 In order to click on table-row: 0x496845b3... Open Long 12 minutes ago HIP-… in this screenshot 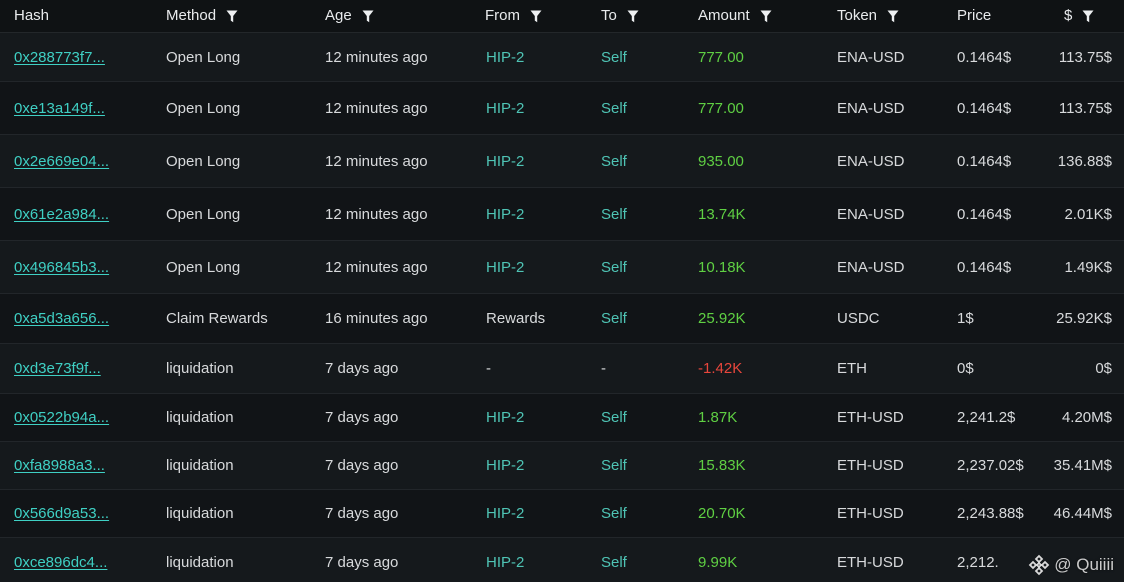, I will do `click(562, 267)`.